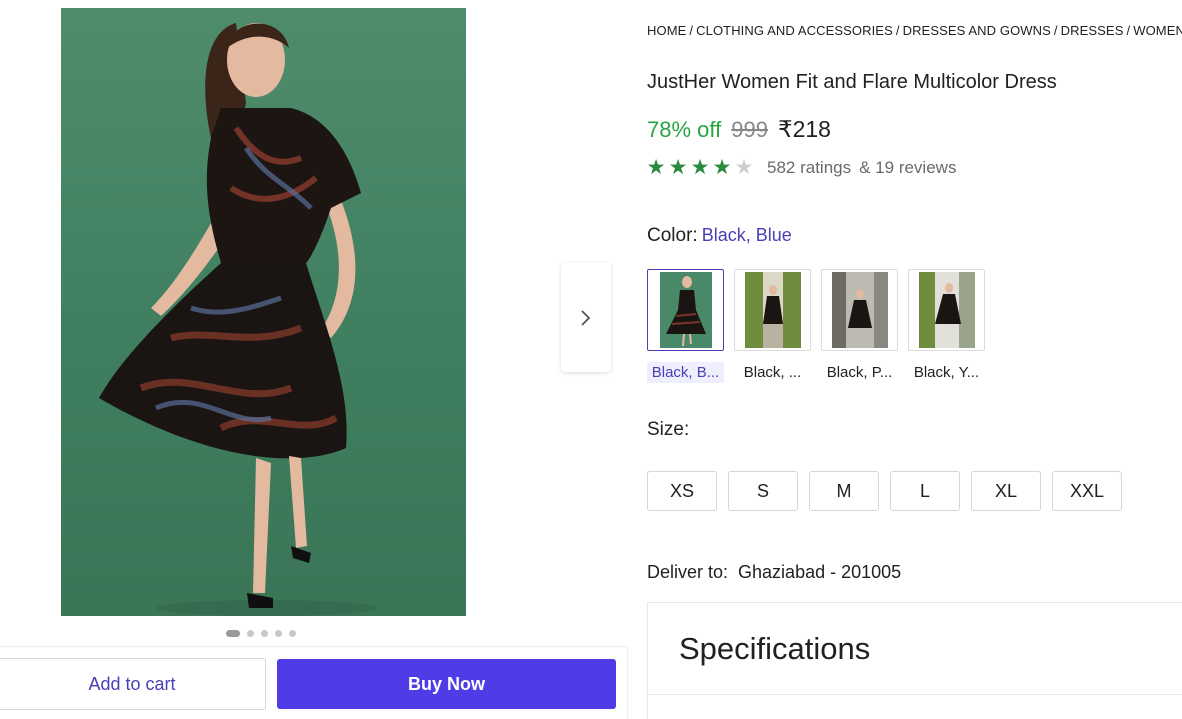  What do you see at coordinates (977, 30) in the screenshot?
I see `breadcrumb-item: DRESSES AND GOWNS` at bounding box center [977, 30].